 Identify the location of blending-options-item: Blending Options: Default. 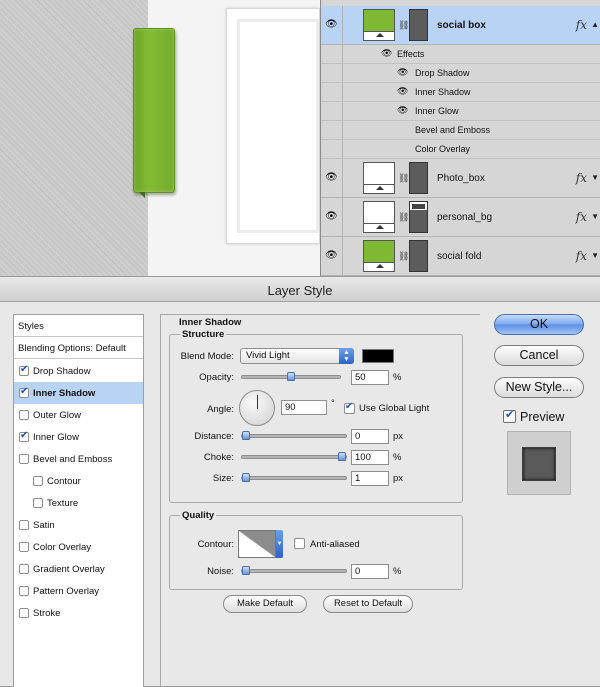
(78, 348).